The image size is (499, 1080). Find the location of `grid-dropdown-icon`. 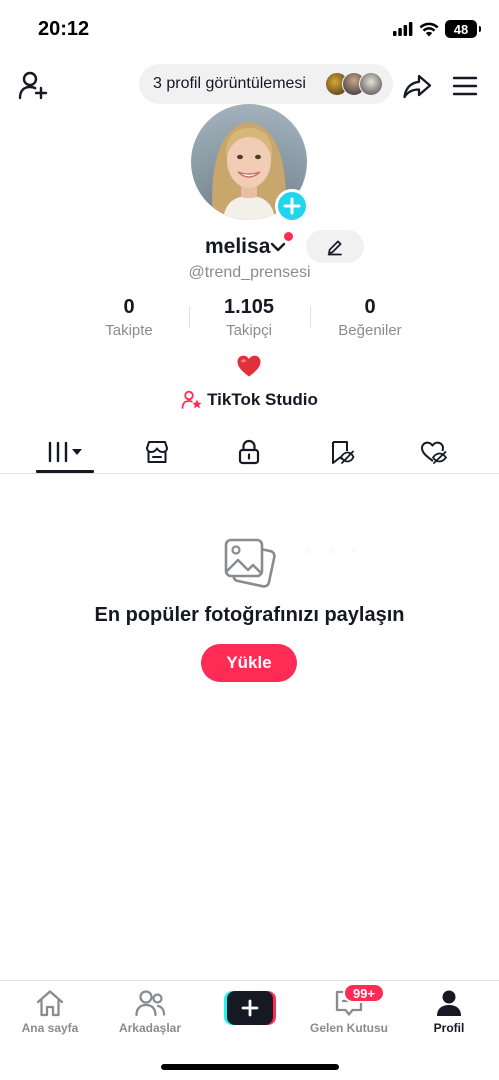

grid-dropdown-icon is located at coordinates (65, 452).